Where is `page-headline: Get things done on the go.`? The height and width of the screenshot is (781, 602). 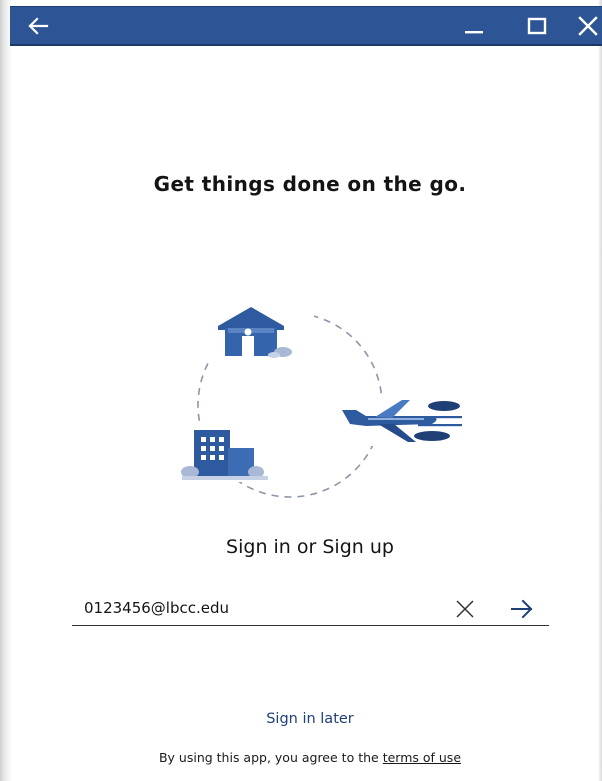 page-headline: Get things done on the go. is located at coordinates (310, 184).